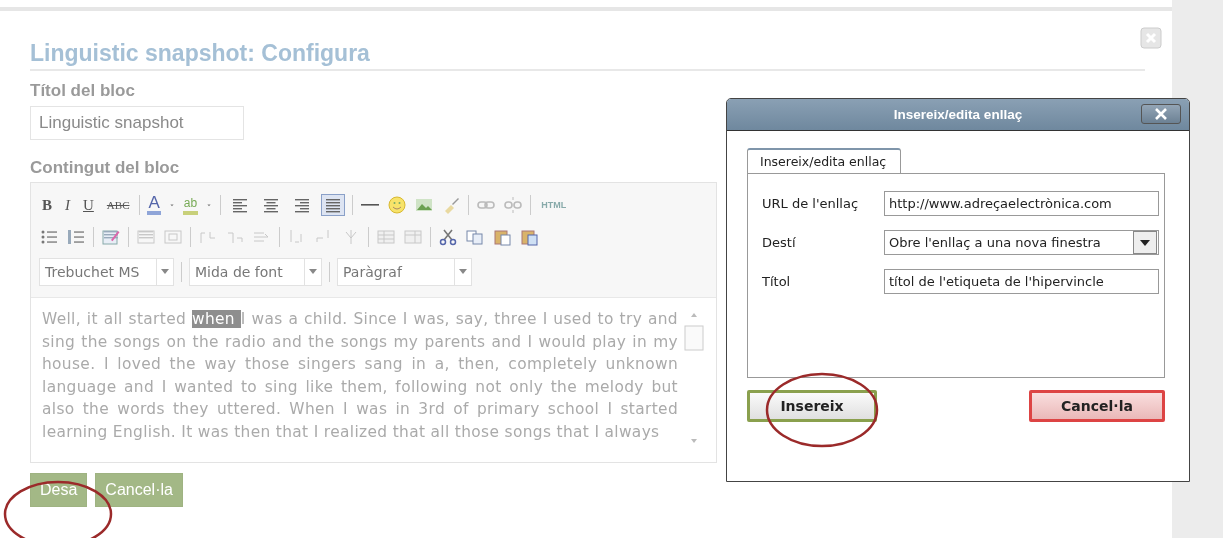  Describe the element at coordinates (386, 237) in the screenshot. I see `table-icon` at that location.